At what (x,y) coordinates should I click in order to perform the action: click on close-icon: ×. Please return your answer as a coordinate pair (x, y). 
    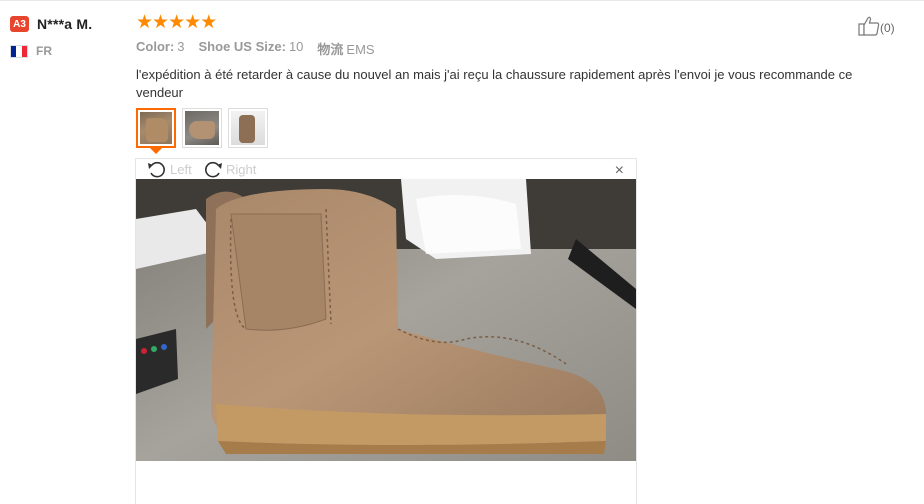
    Looking at the image, I should click on (619, 171).